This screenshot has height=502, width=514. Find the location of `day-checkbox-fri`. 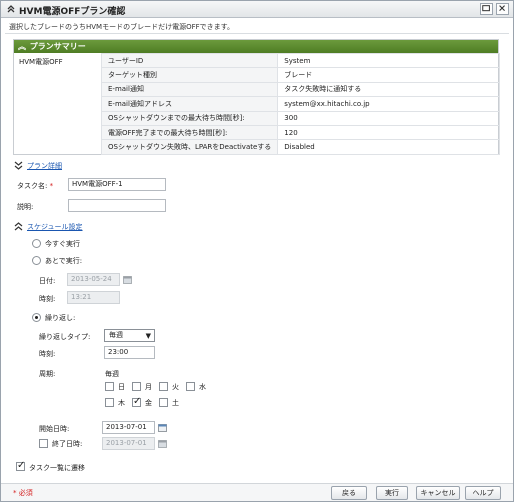

day-checkbox-fri is located at coordinates (136, 401).